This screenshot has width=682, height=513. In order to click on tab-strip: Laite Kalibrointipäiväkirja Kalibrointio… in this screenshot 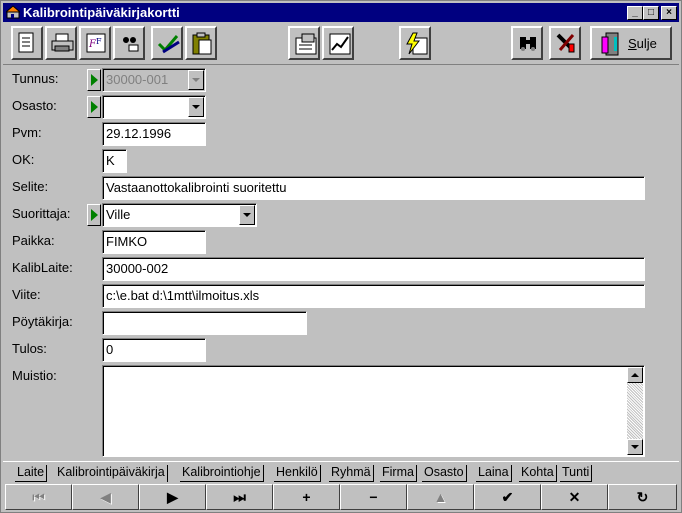, I will do `click(341, 472)`.